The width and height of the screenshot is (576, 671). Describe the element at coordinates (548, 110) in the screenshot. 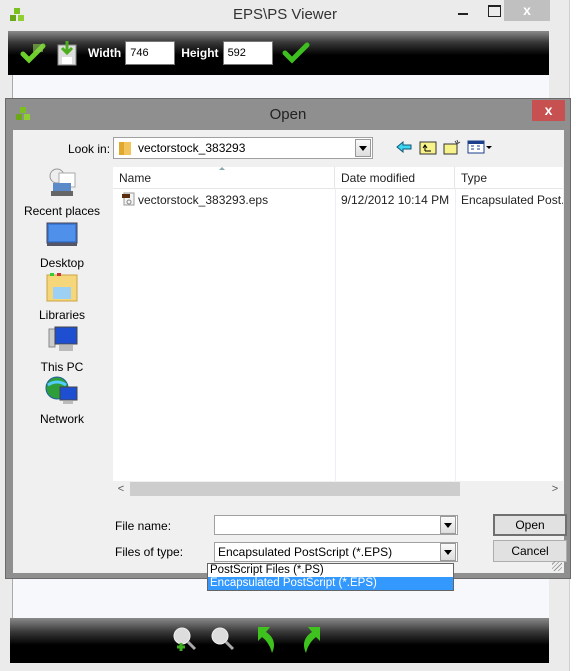

I see `dialog-close-button: x` at that location.